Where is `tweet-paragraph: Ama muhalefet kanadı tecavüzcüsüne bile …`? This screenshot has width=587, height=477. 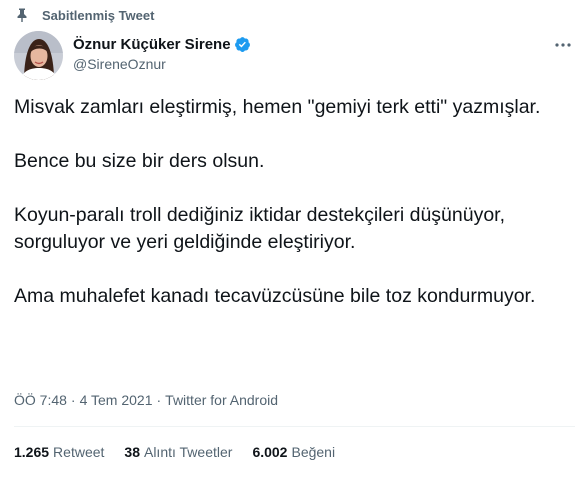 tweet-paragraph: Ama muhalefet kanadı tecavüzcüsüne bile … is located at coordinates (275, 296).